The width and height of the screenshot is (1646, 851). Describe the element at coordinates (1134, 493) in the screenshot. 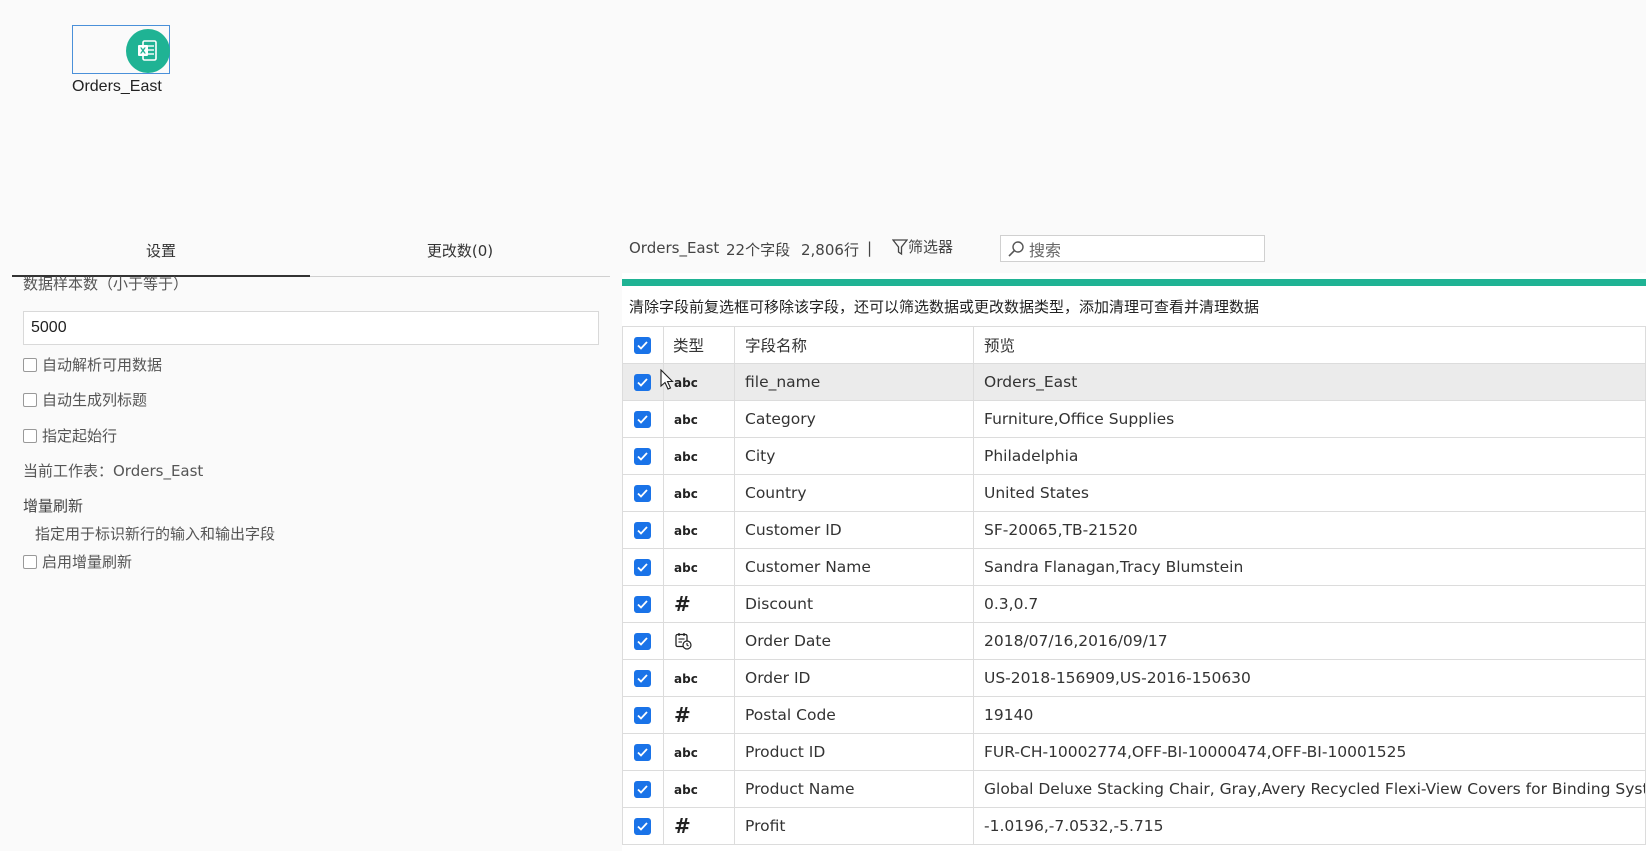

I see `table-row: abc Country United States` at that location.